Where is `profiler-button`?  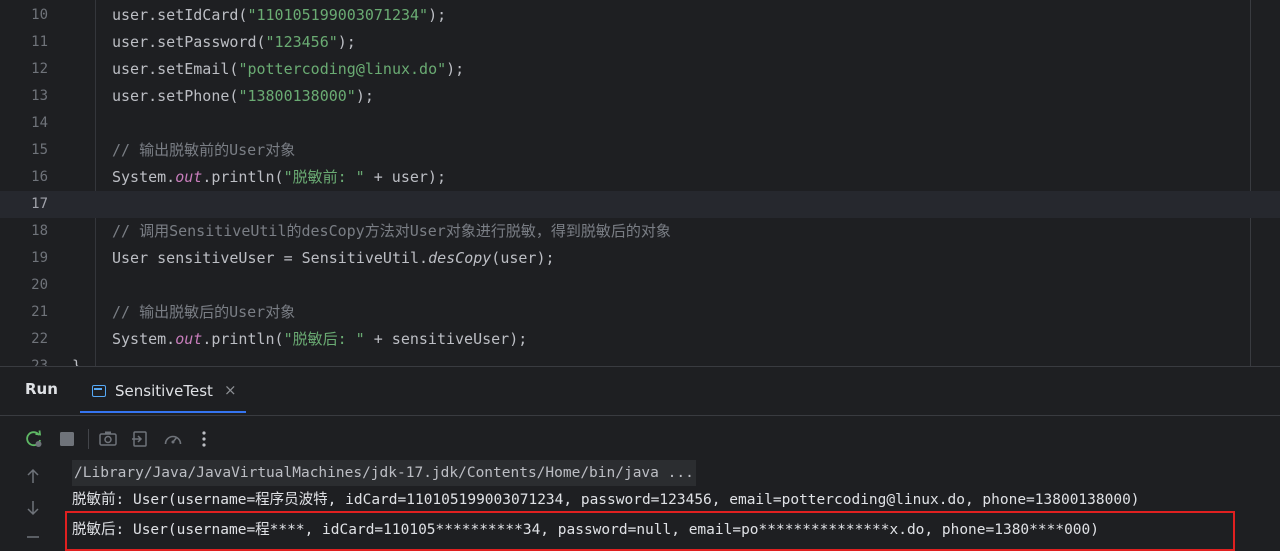 profiler-button is located at coordinates (173, 439).